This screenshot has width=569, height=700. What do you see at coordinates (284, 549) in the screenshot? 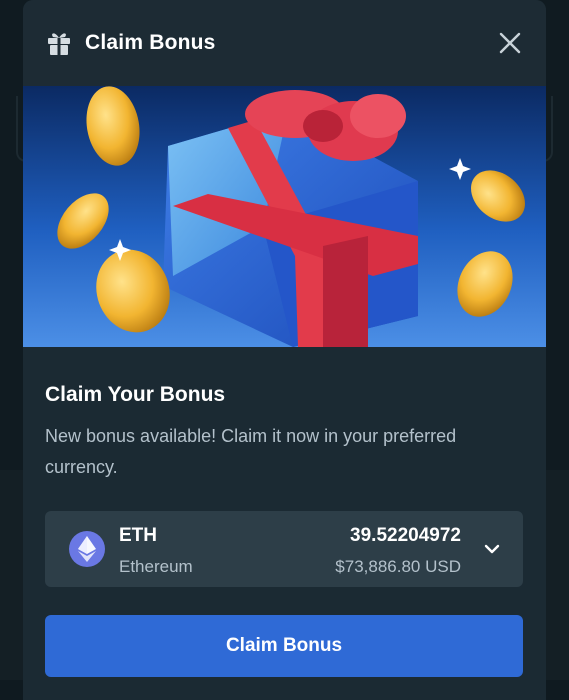
I see `currency-select: ETH Ethereum 39.52204972 $73,886.80 USD` at bounding box center [284, 549].